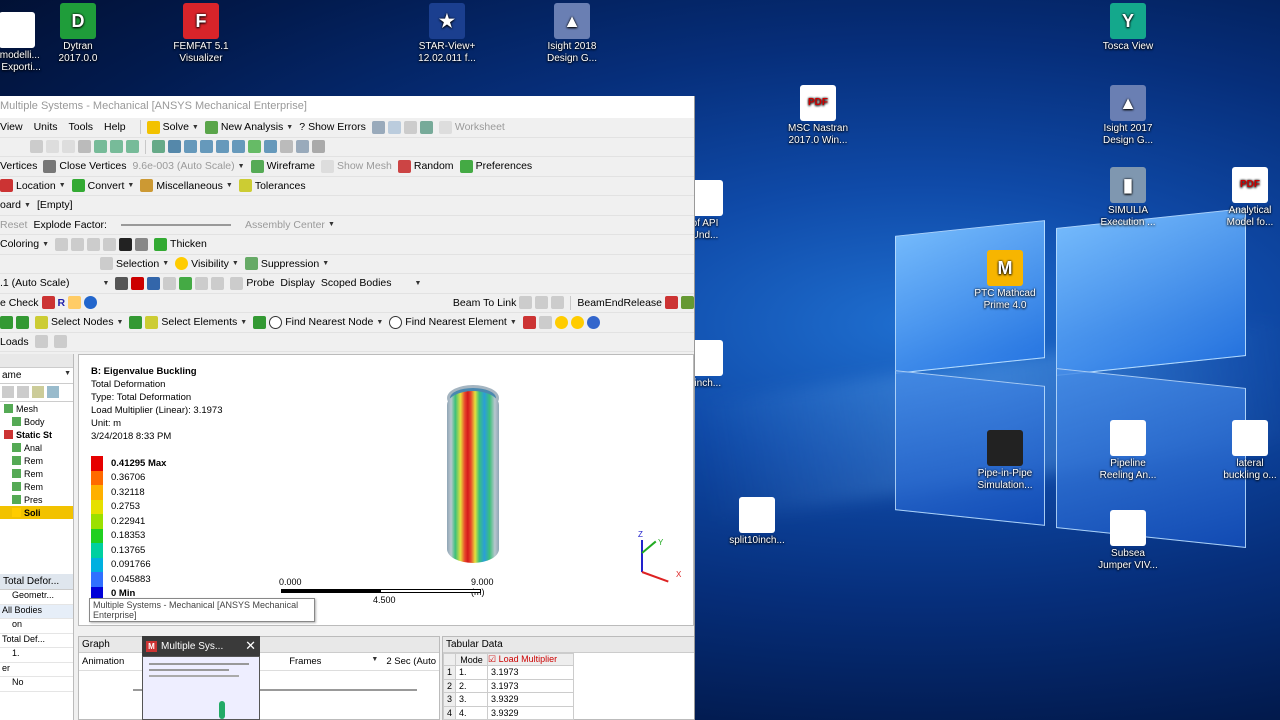 Image resolution: width=1280 pixels, height=720 pixels. Describe the element at coordinates (180, 244) in the screenshot. I see `thicken-button: Thicken` at that location.